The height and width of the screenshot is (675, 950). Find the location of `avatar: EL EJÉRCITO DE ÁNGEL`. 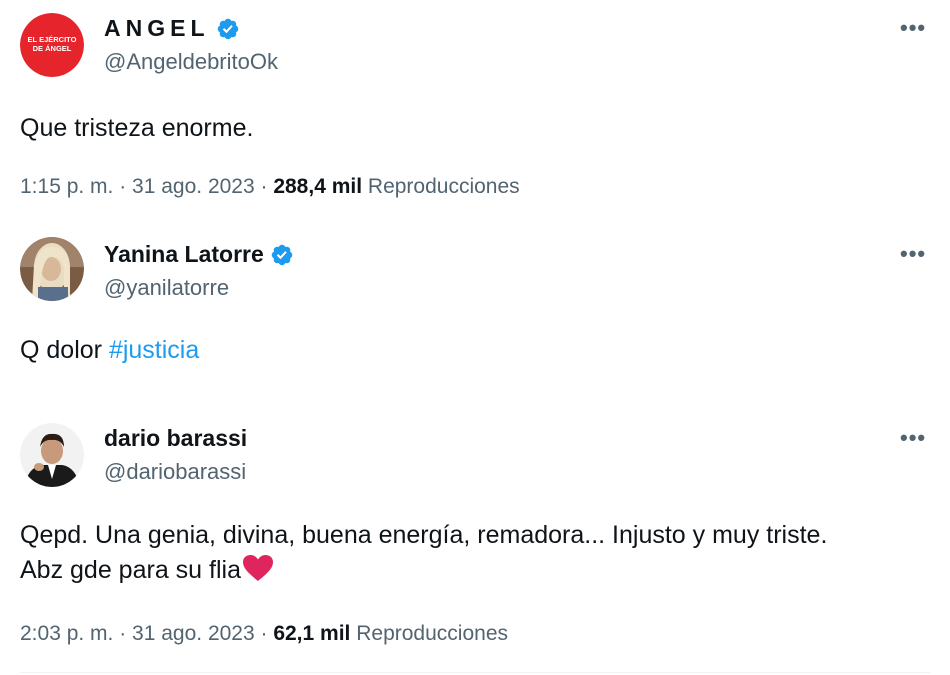

avatar: EL EJÉRCITO DE ÁNGEL is located at coordinates (52, 45).